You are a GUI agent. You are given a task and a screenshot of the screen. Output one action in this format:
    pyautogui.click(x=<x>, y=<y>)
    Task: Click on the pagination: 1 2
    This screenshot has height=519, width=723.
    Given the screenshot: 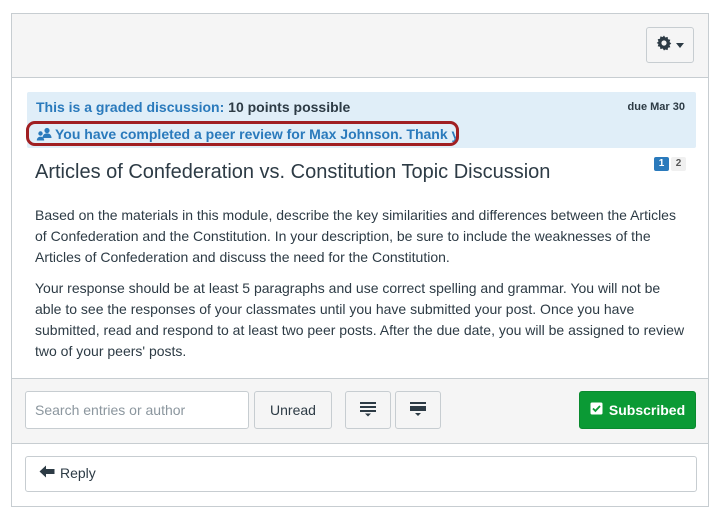 What is the action you would take?
    pyautogui.click(x=670, y=164)
    